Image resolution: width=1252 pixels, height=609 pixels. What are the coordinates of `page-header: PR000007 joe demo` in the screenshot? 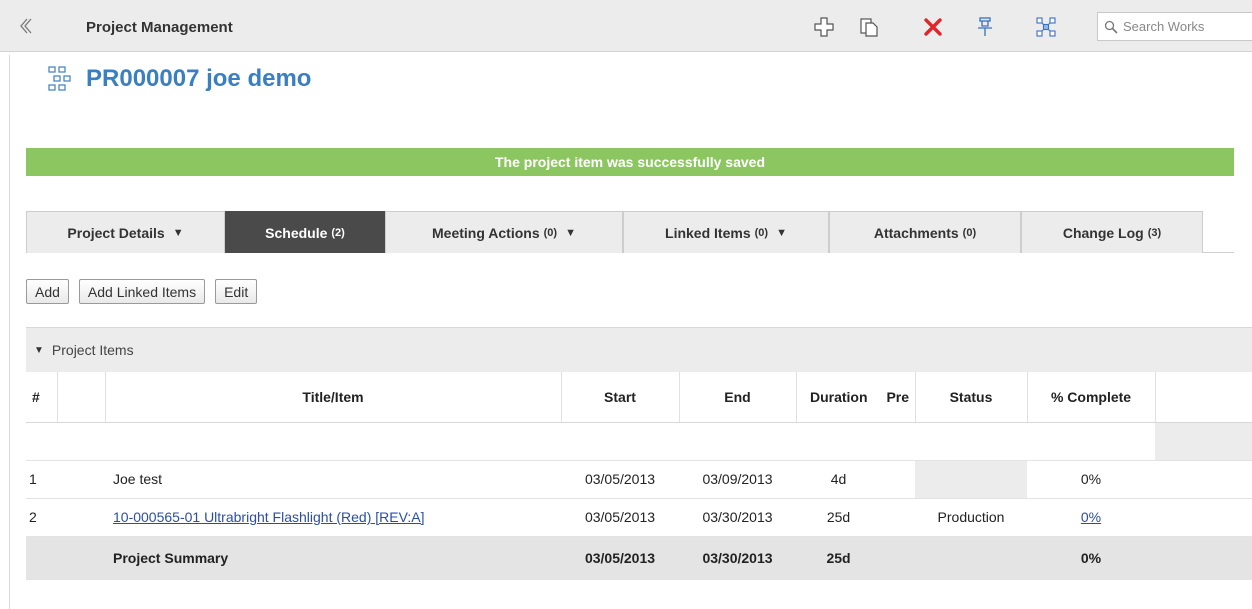 It's located at (179, 79).